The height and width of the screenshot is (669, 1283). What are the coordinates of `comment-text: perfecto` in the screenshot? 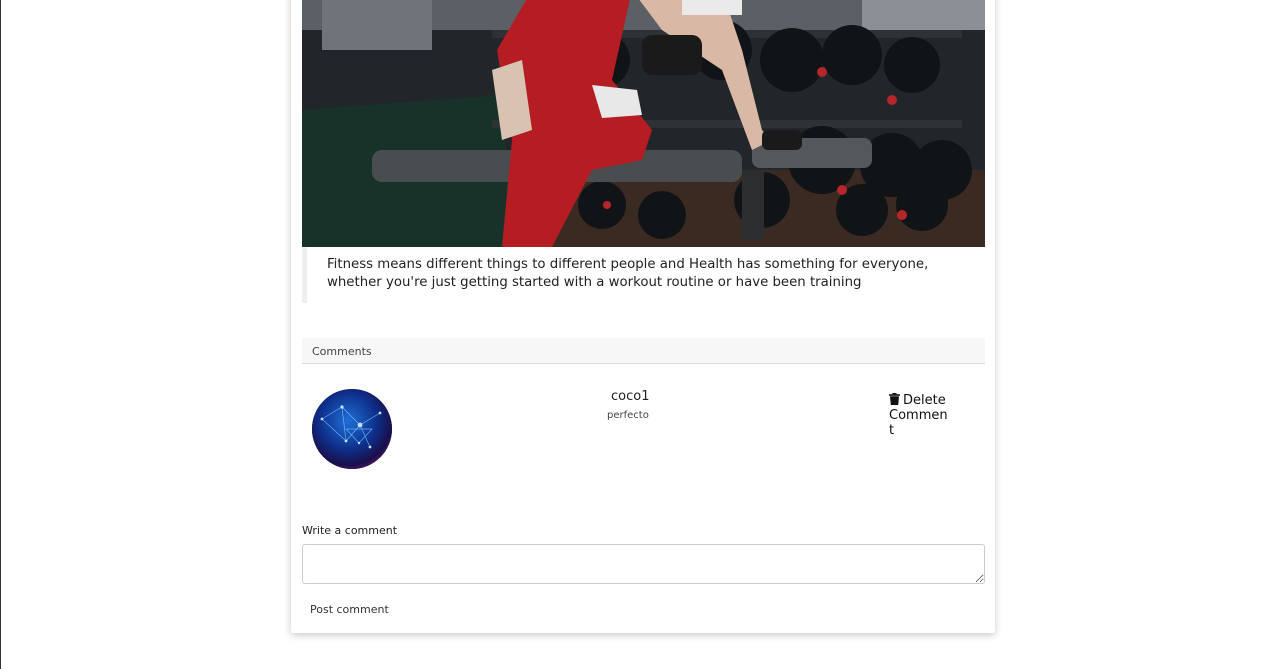 It's located at (628, 415).